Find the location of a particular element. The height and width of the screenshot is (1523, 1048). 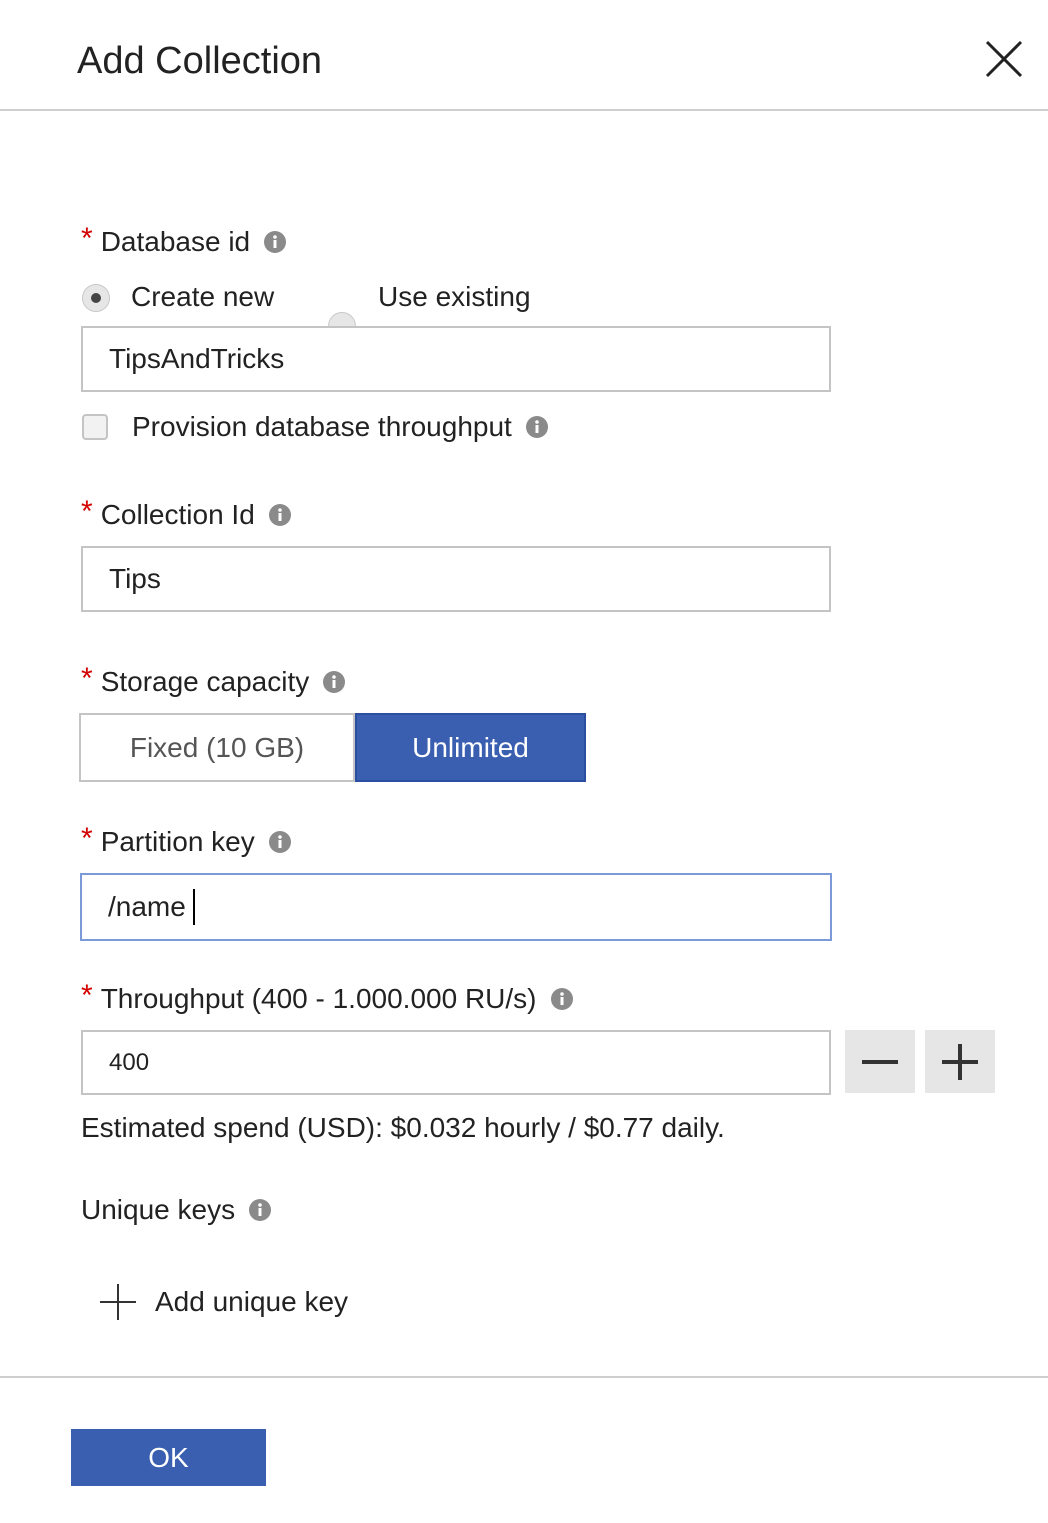

footer-divider is located at coordinates (524, 1377).